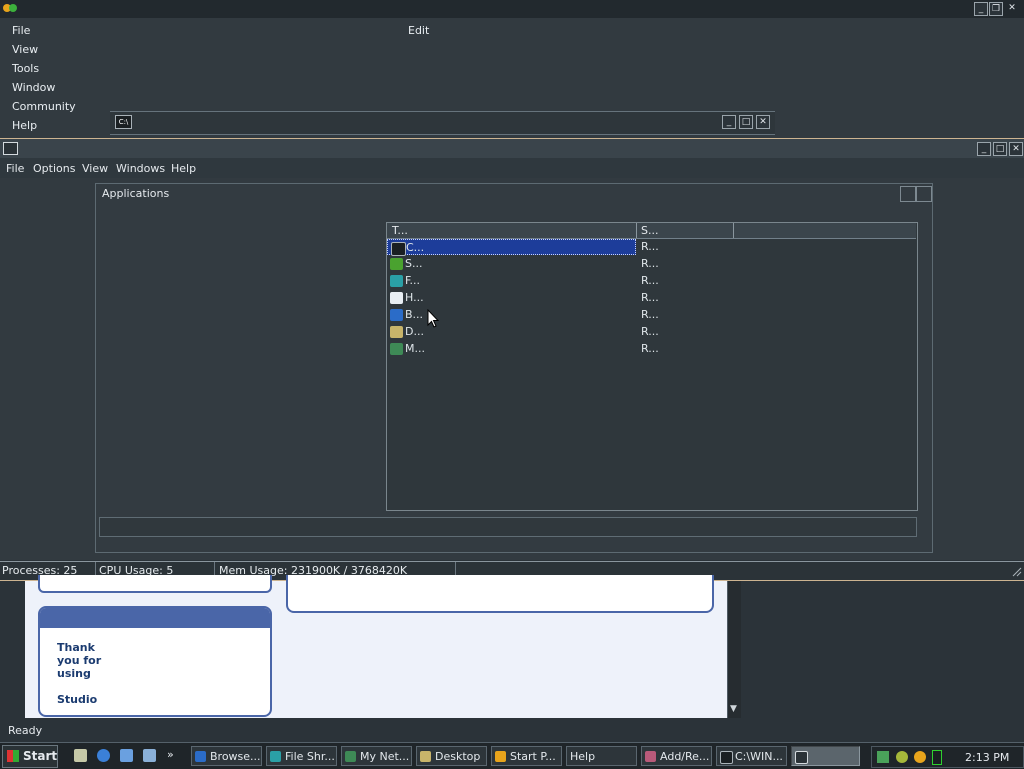 The height and width of the screenshot is (769, 1024). I want to click on panel-bottom-field, so click(508, 527).